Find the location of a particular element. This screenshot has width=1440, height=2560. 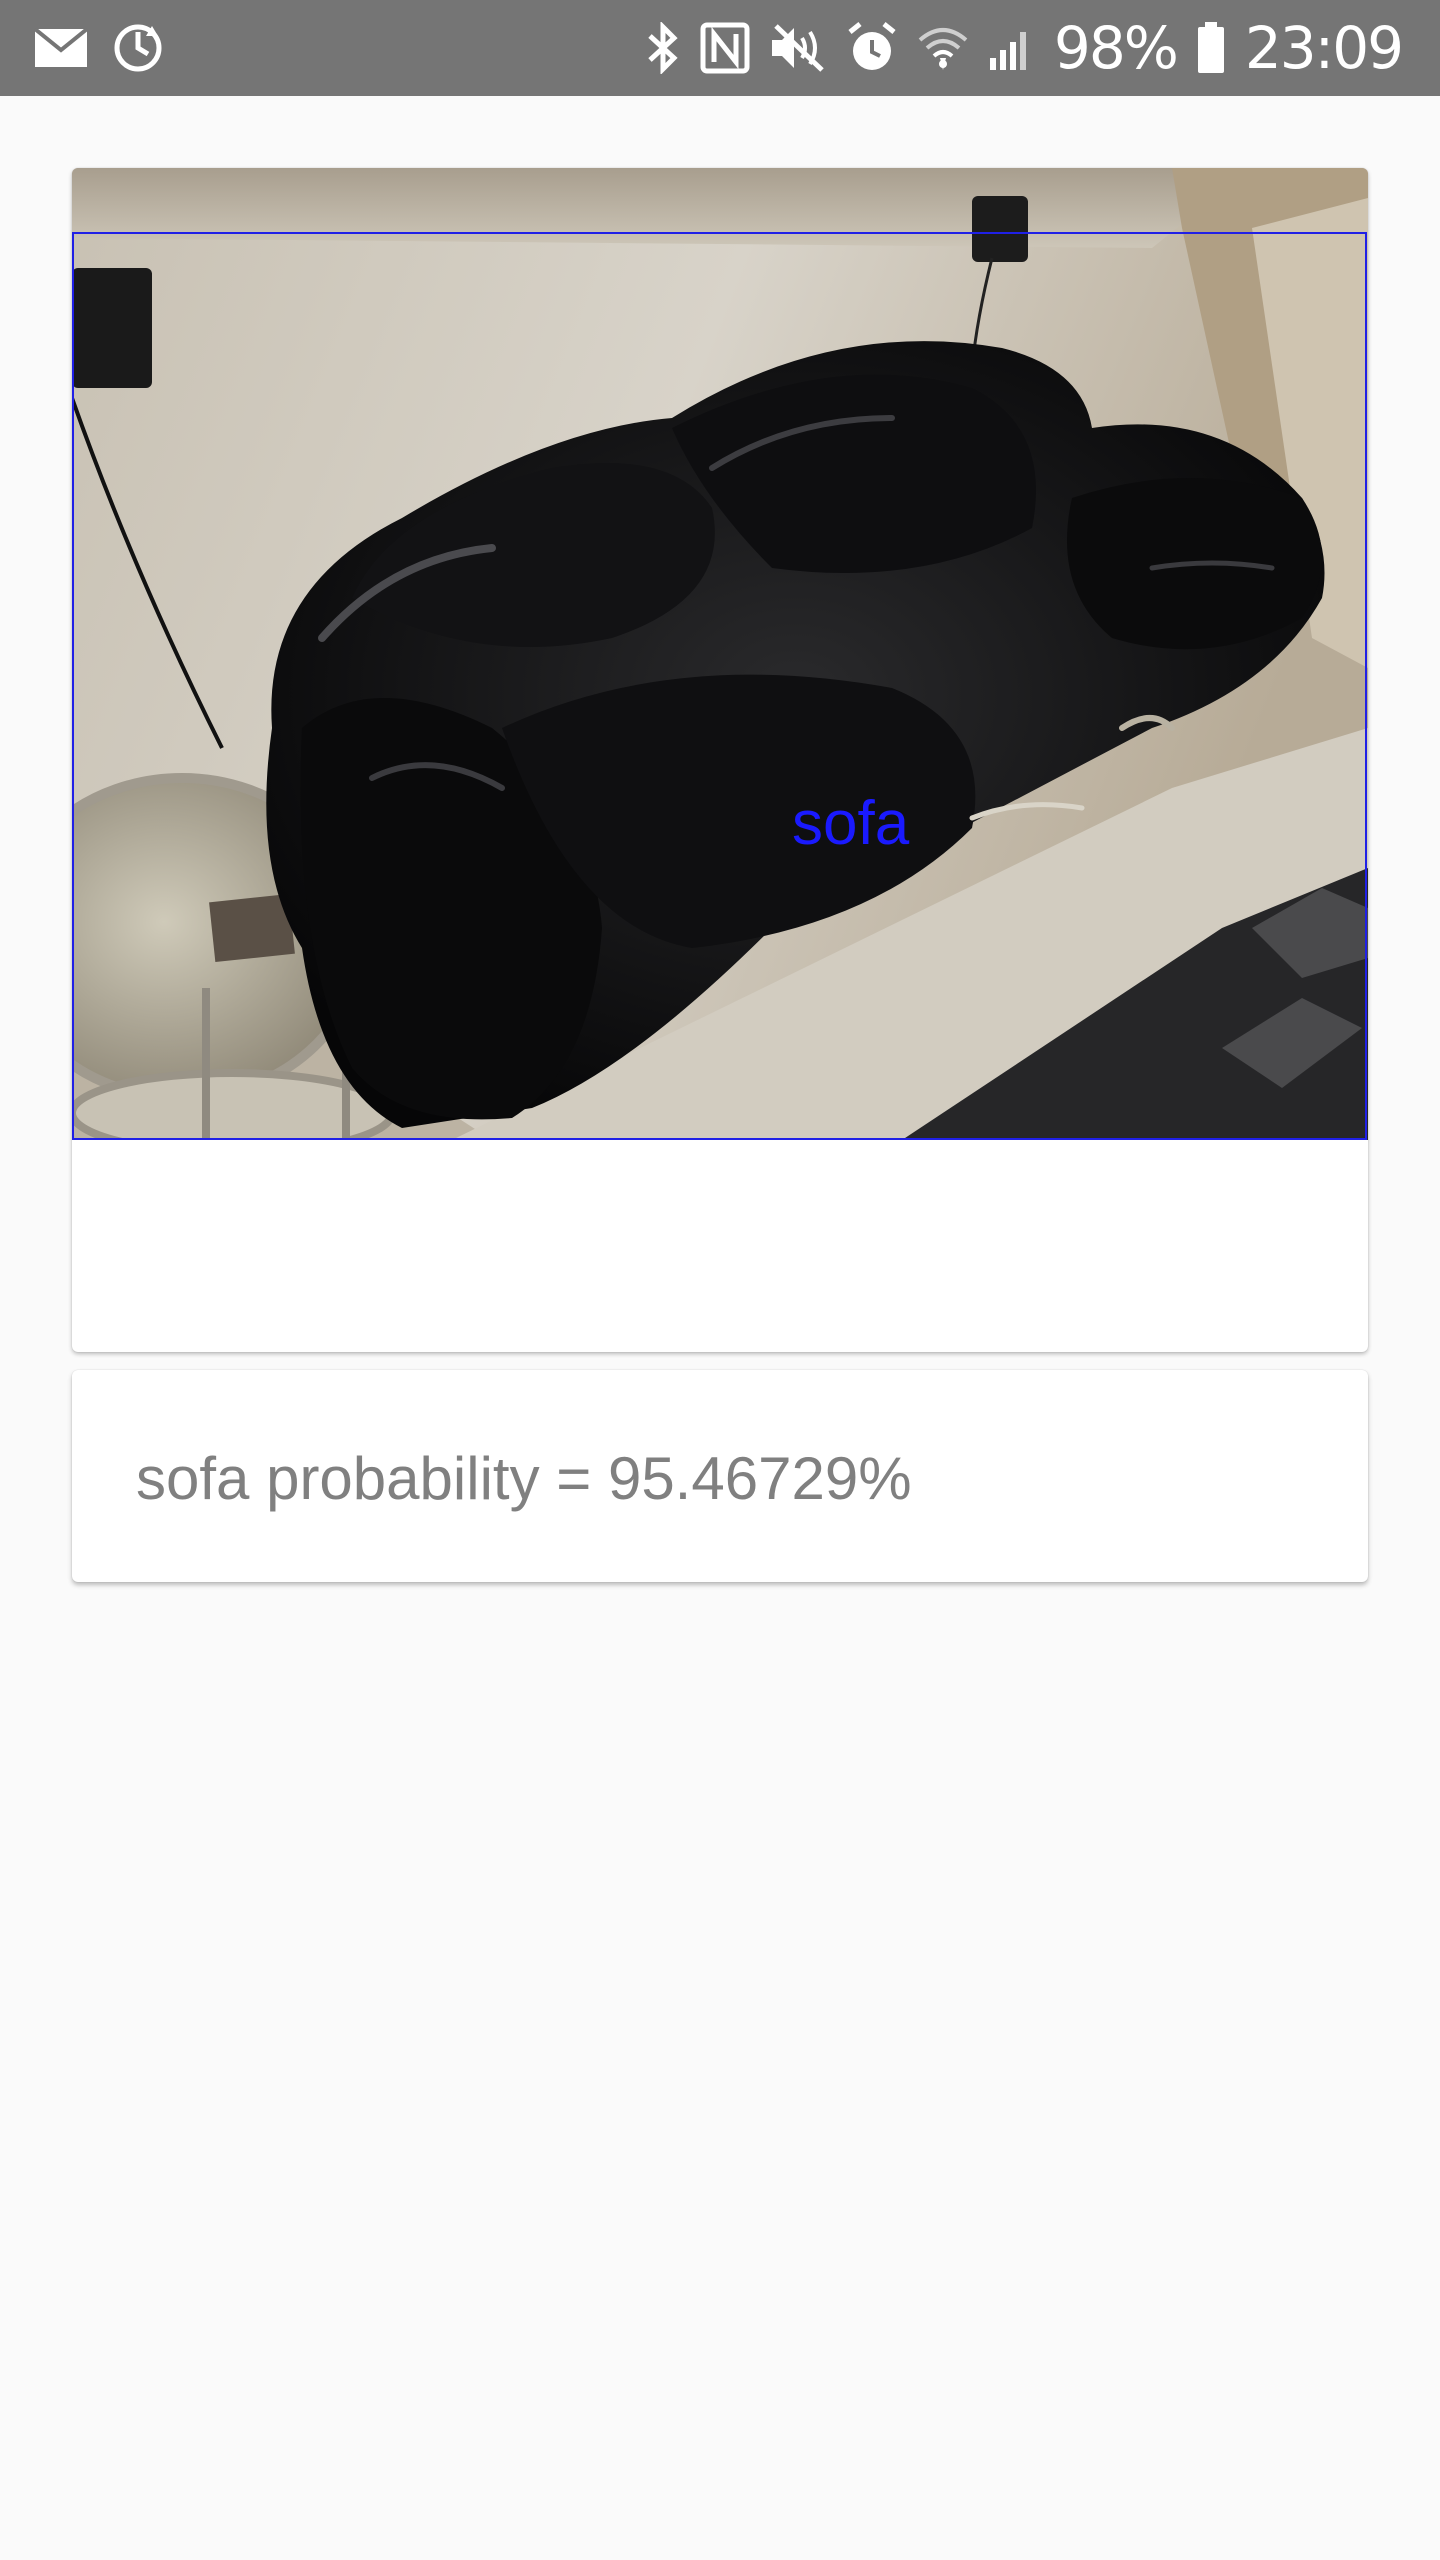

battery-icon is located at coordinates (1211, 48).